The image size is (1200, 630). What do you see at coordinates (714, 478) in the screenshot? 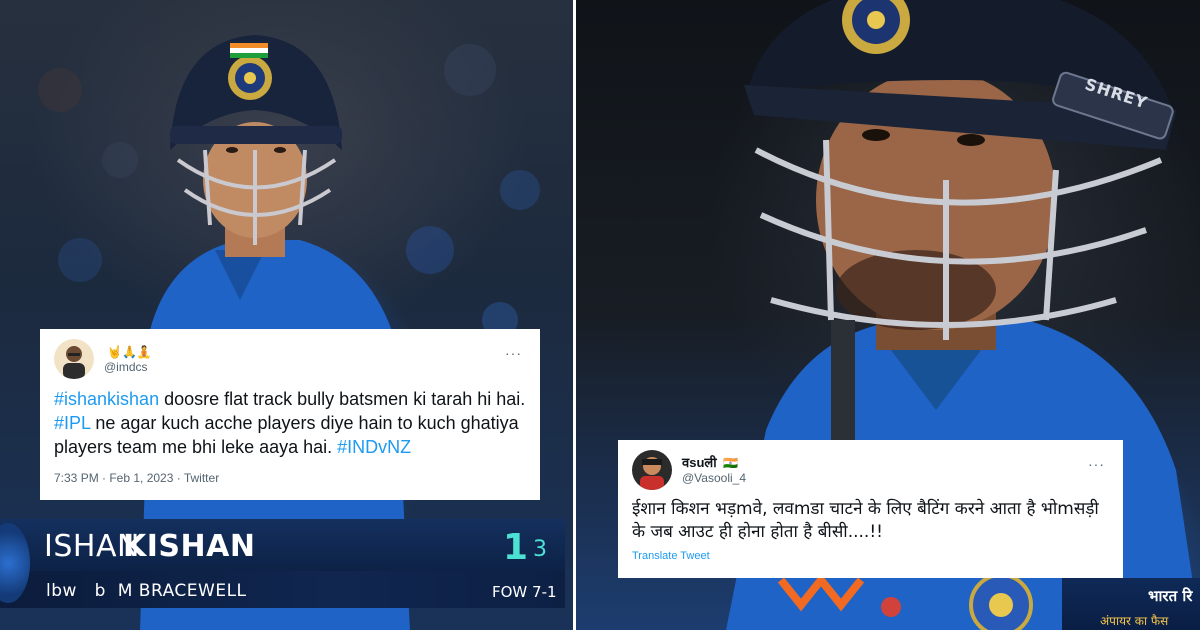
I see `user-handle: @Vasooli_4` at bounding box center [714, 478].